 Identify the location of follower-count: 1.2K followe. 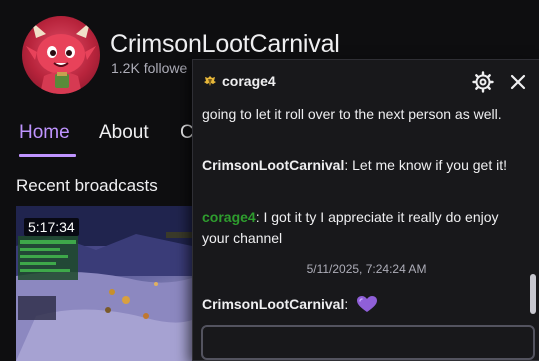
(149, 68).